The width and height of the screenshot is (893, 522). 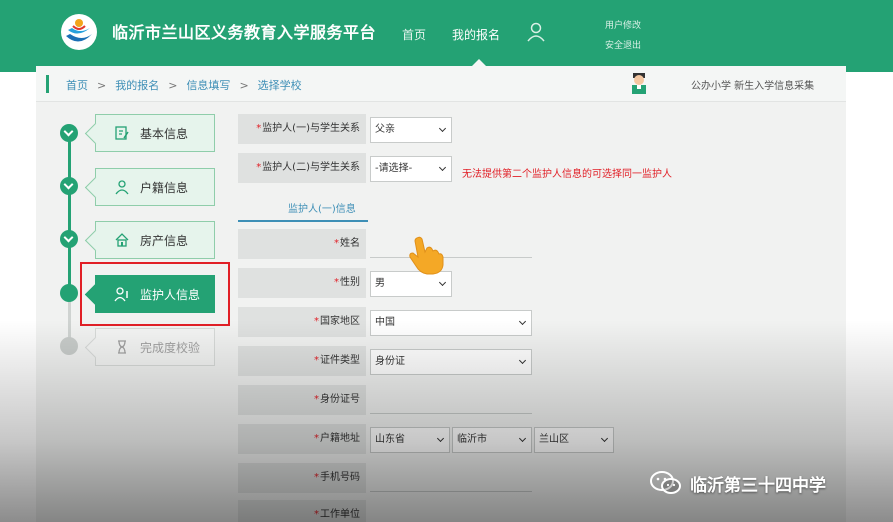 I want to click on watermark-text: 临沂第三十四中学, so click(x=758, y=485).